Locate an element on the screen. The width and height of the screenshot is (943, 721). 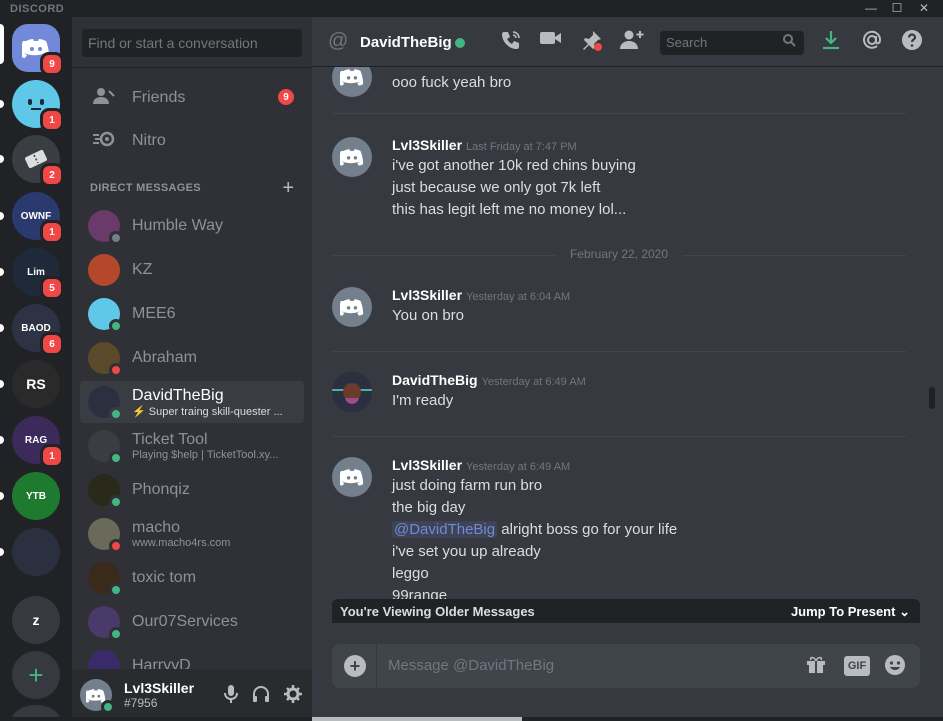
server-icon-avatar-server is located at coordinates (36, 552).